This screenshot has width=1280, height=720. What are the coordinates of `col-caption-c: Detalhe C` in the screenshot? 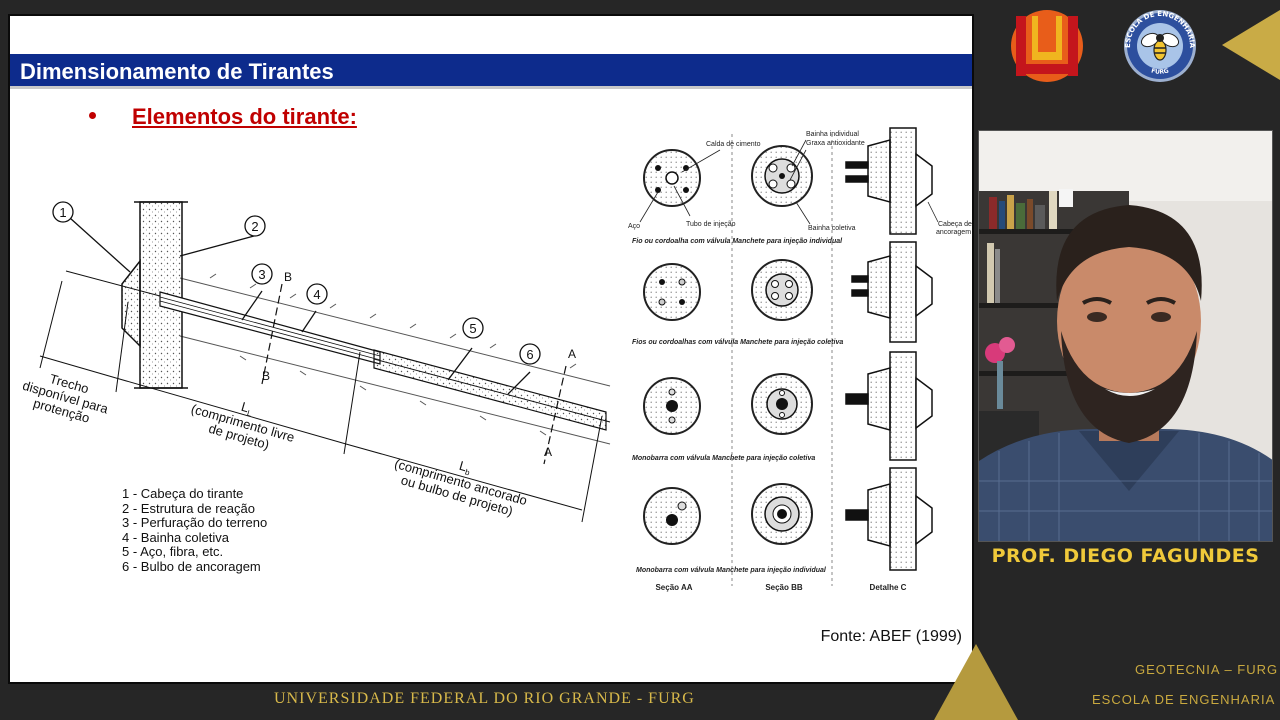 It's located at (888, 587).